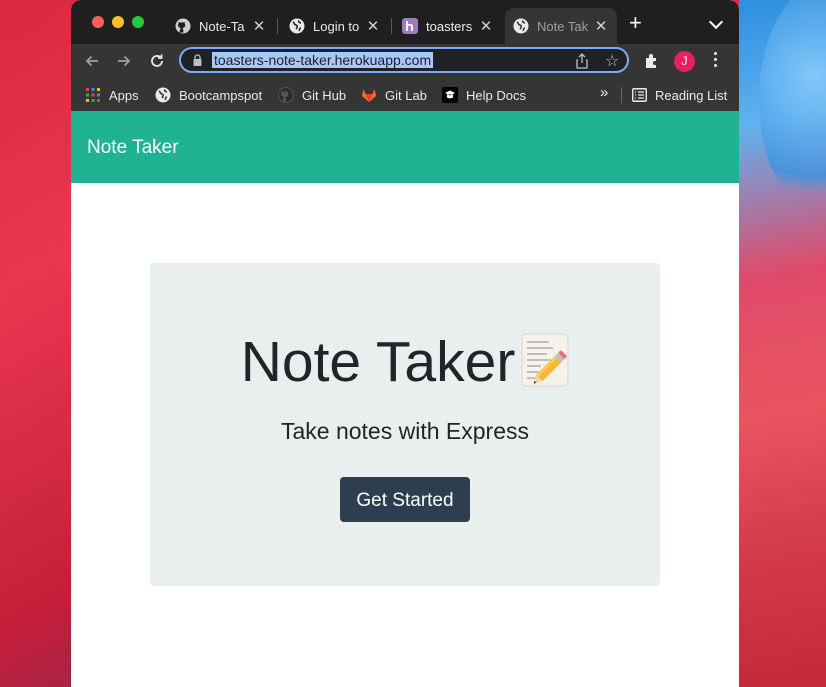  What do you see at coordinates (691, 95) in the screenshot?
I see `reading-list-label: Reading List` at bounding box center [691, 95].